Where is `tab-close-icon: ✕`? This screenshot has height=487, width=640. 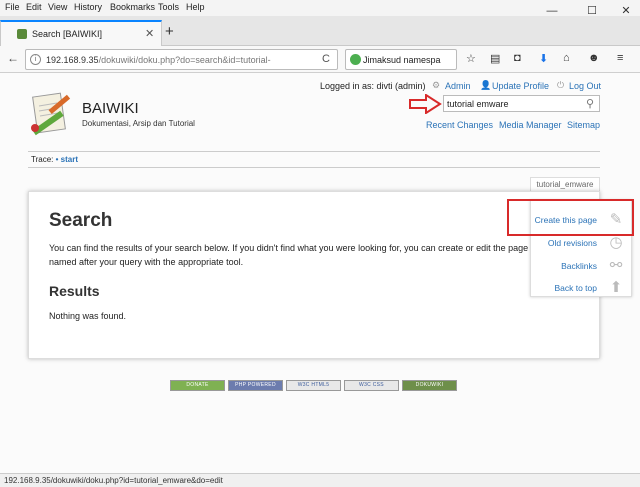 tab-close-icon: ✕ is located at coordinates (149, 33).